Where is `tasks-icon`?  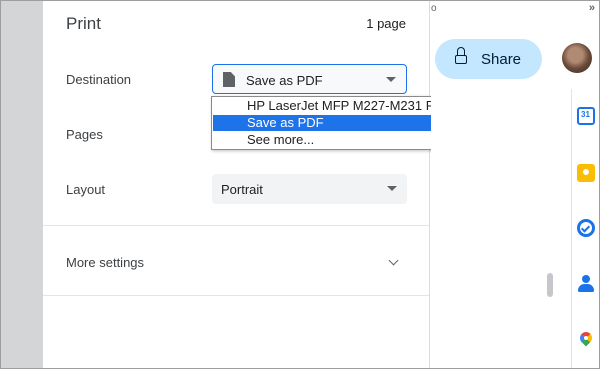
tasks-icon is located at coordinates (586, 228).